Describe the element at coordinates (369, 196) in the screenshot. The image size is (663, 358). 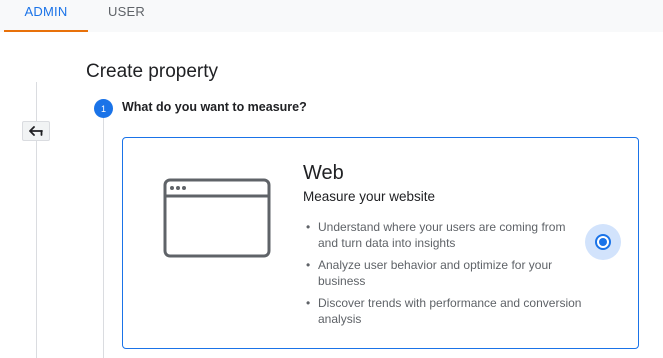
I see `option-subtitle: Measure your website` at that location.